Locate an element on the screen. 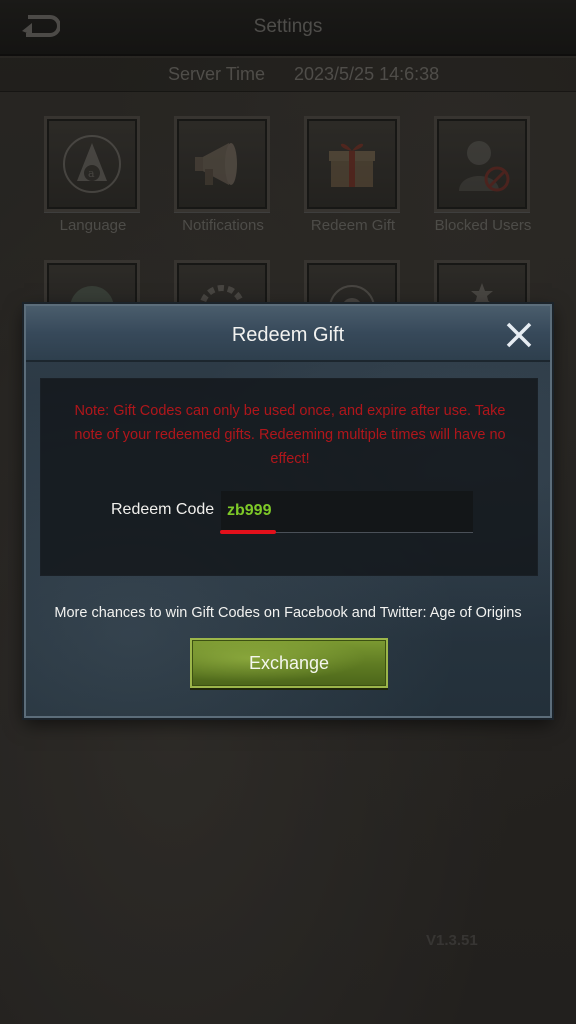  close-icon is located at coordinates (519, 335).